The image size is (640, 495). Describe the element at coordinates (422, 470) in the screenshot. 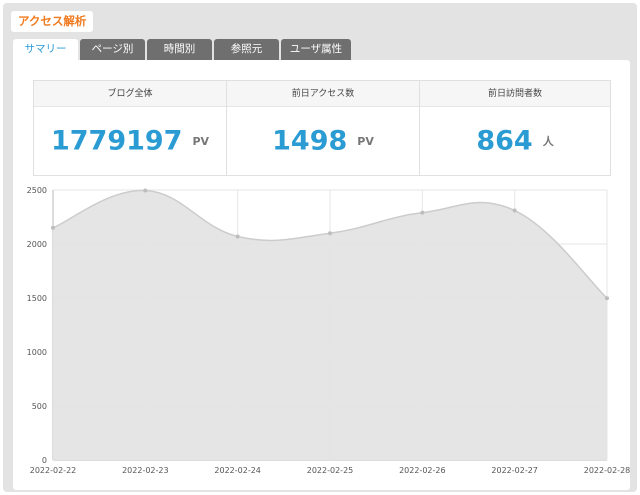

I see `x-tick-label: 2022-02-26` at that location.